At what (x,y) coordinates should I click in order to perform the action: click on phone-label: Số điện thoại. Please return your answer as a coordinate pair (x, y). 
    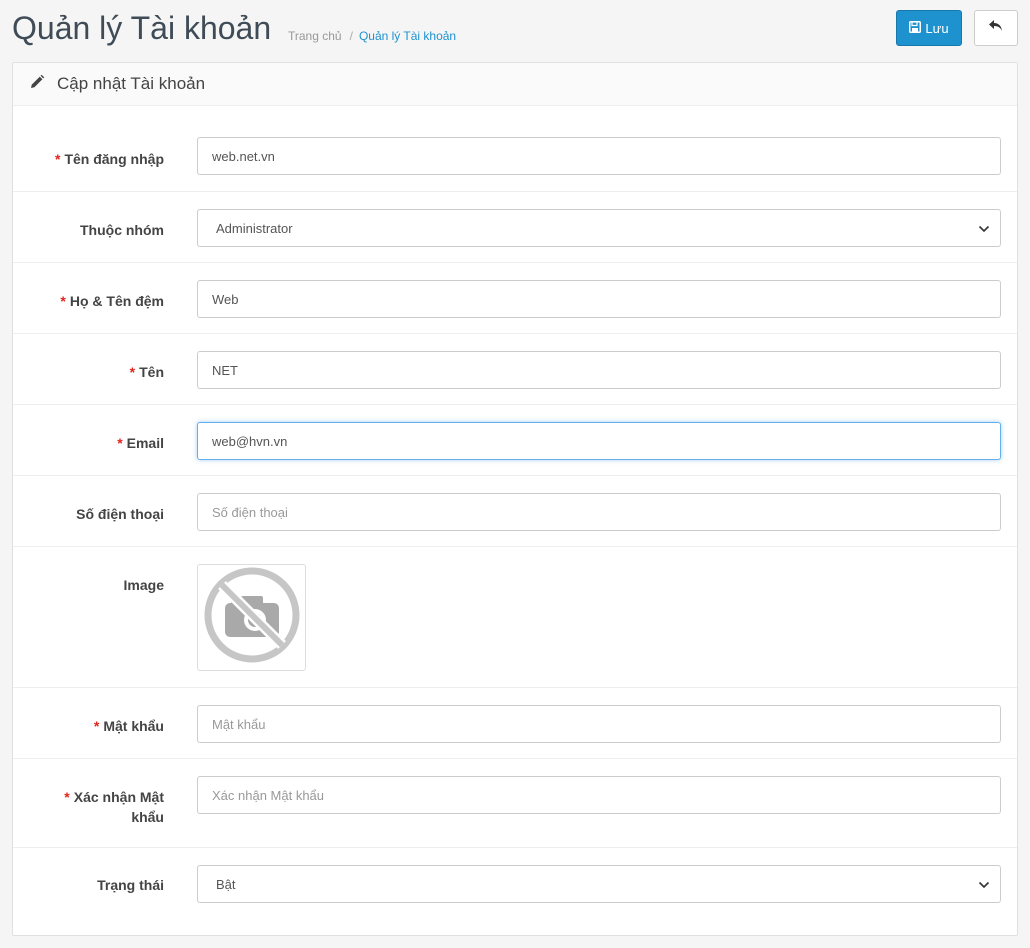
    Looking at the image, I should click on (120, 514).